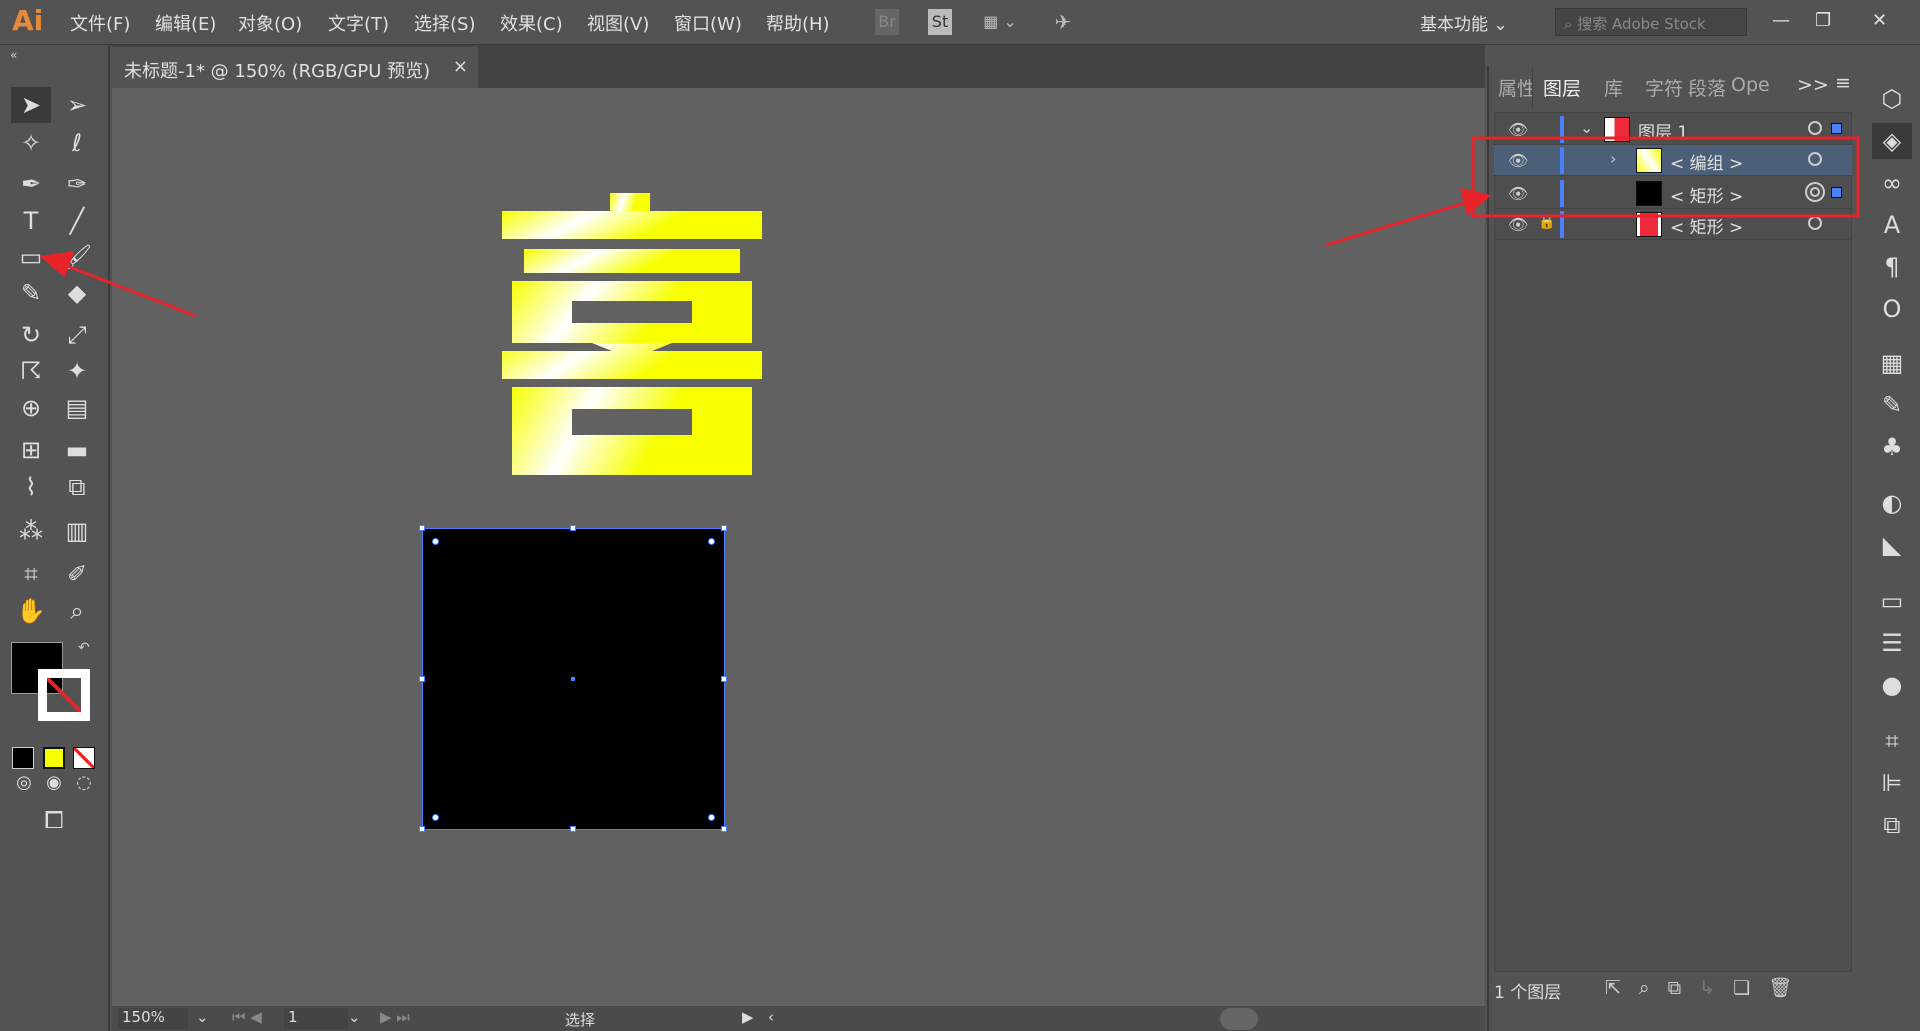  I want to click on annotation-arrow-toolbar, so click(118, 284).